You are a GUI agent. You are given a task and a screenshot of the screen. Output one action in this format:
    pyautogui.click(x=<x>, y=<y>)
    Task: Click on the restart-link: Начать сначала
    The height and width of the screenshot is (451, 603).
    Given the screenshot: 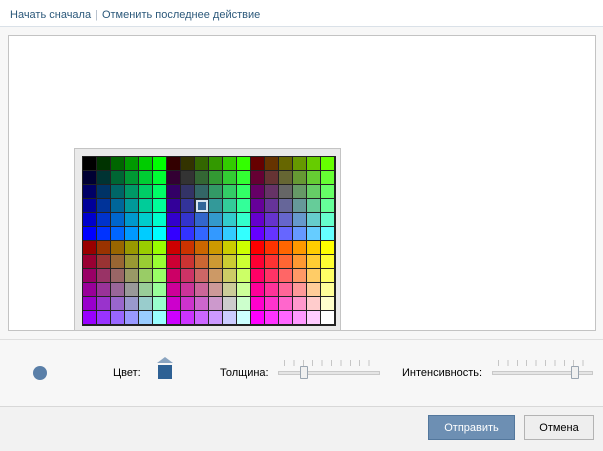 What is the action you would take?
    pyautogui.click(x=50, y=15)
    